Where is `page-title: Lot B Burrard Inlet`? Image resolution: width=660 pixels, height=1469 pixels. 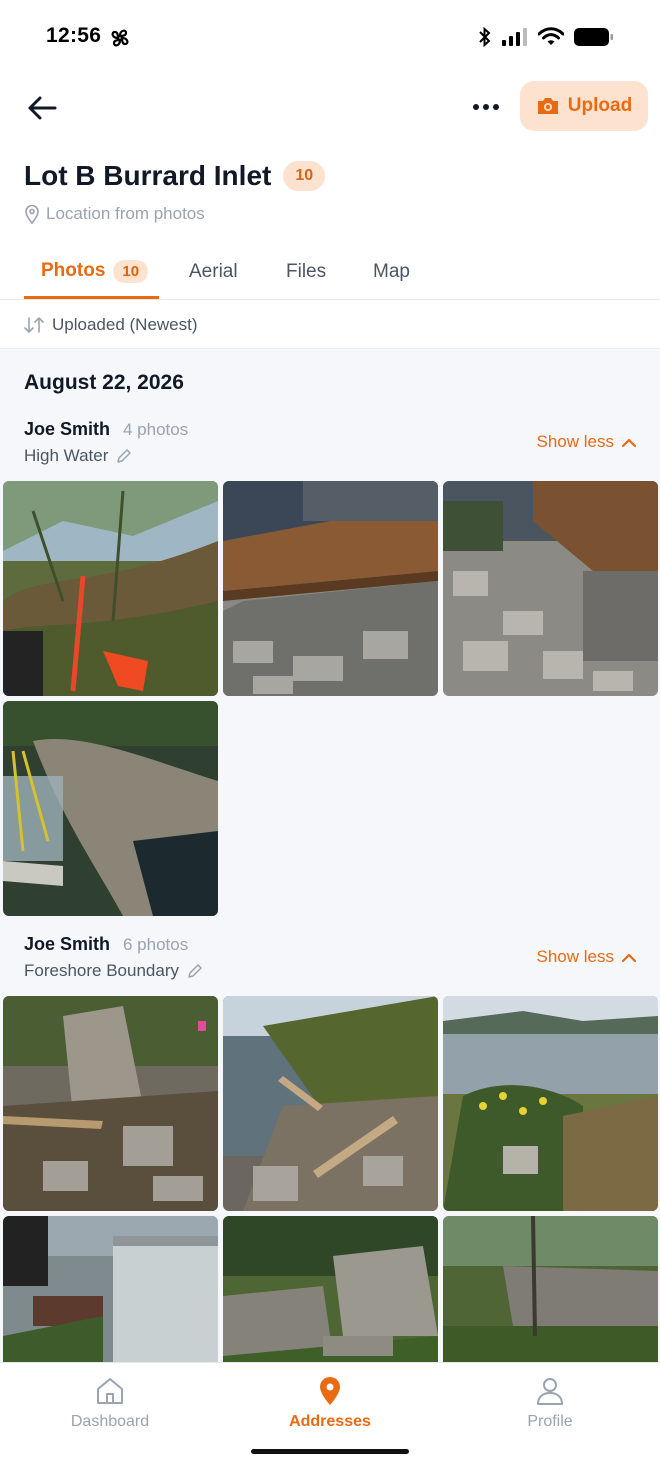 page-title: Lot B Burrard Inlet is located at coordinates (148, 175).